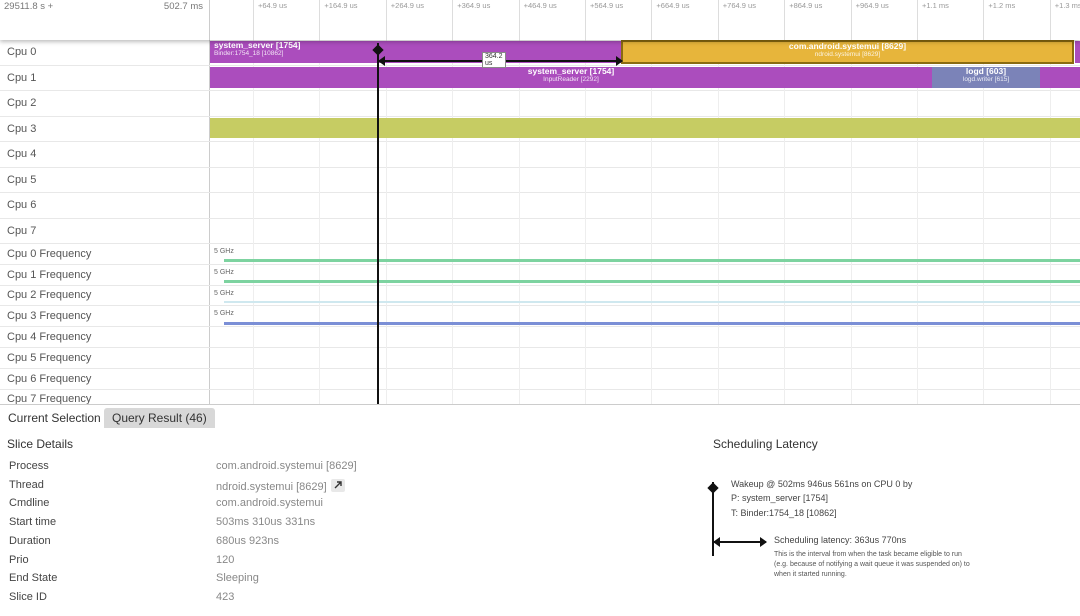 The width and height of the screenshot is (1080, 616). What do you see at coordinates (780, 498) in the screenshot?
I see `waker-process: P: system_server [1754]` at bounding box center [780, 498].